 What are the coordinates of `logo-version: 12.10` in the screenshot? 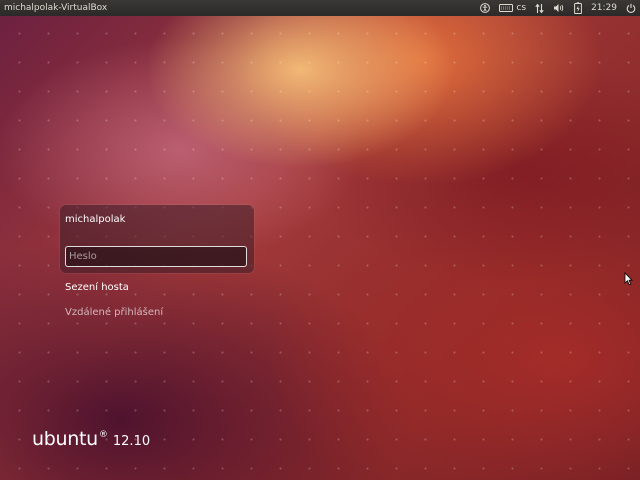 It's located at (131, 441).